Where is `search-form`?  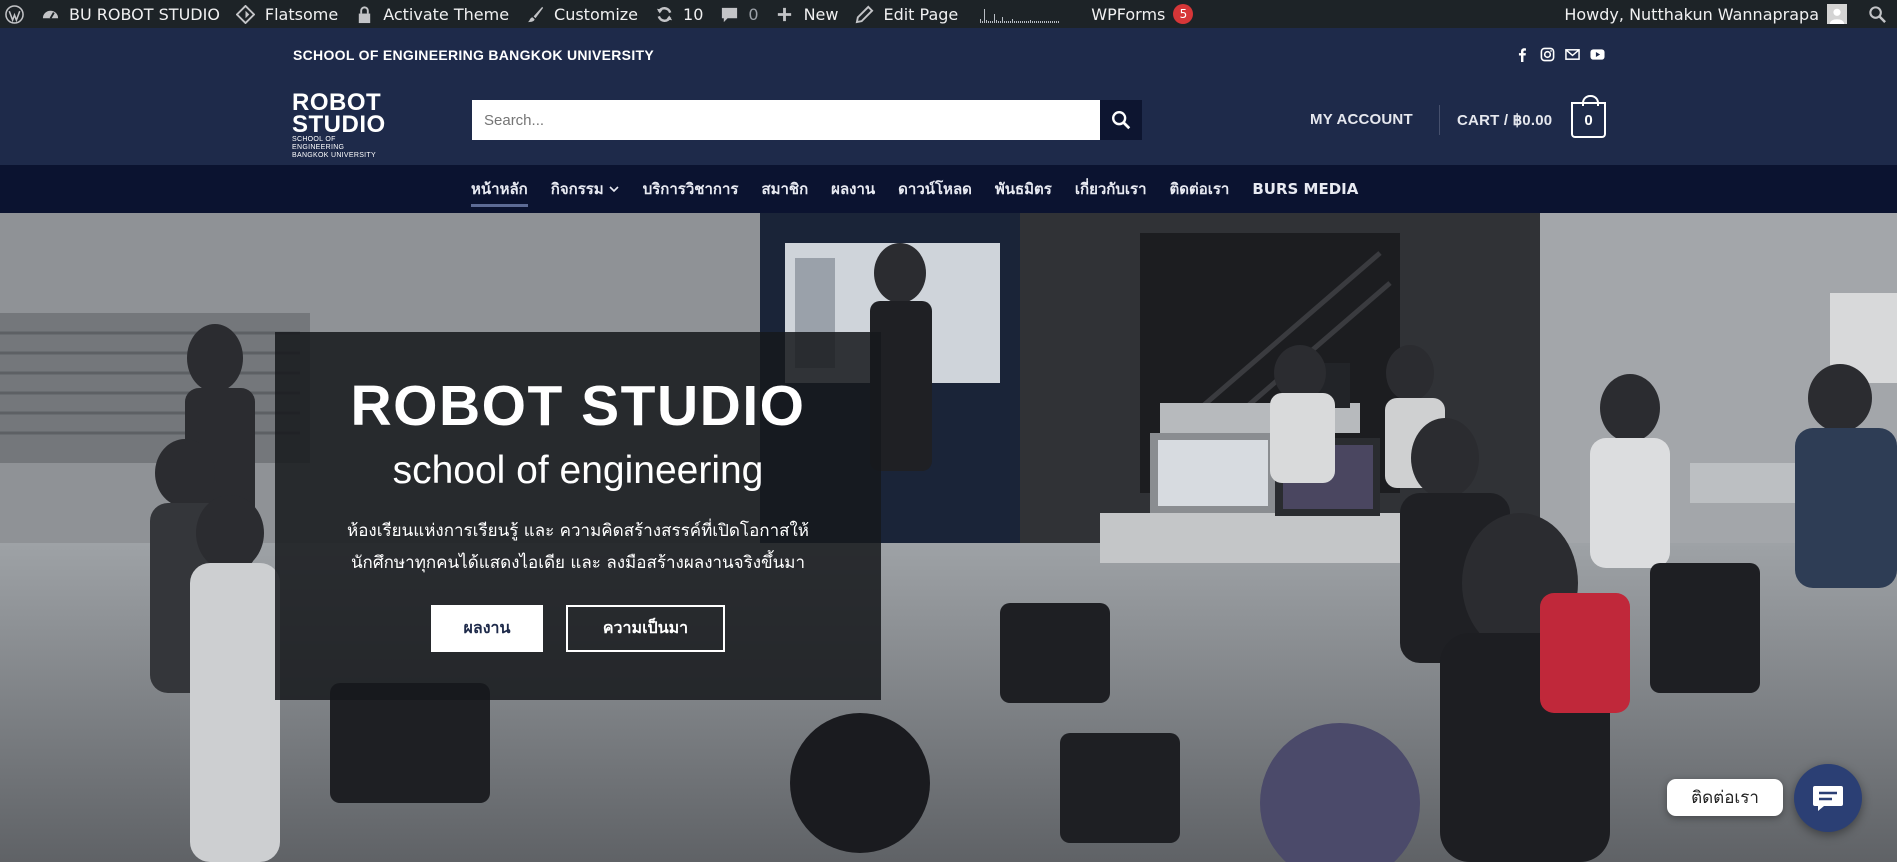 search-form is located at coordinates (807, 120).